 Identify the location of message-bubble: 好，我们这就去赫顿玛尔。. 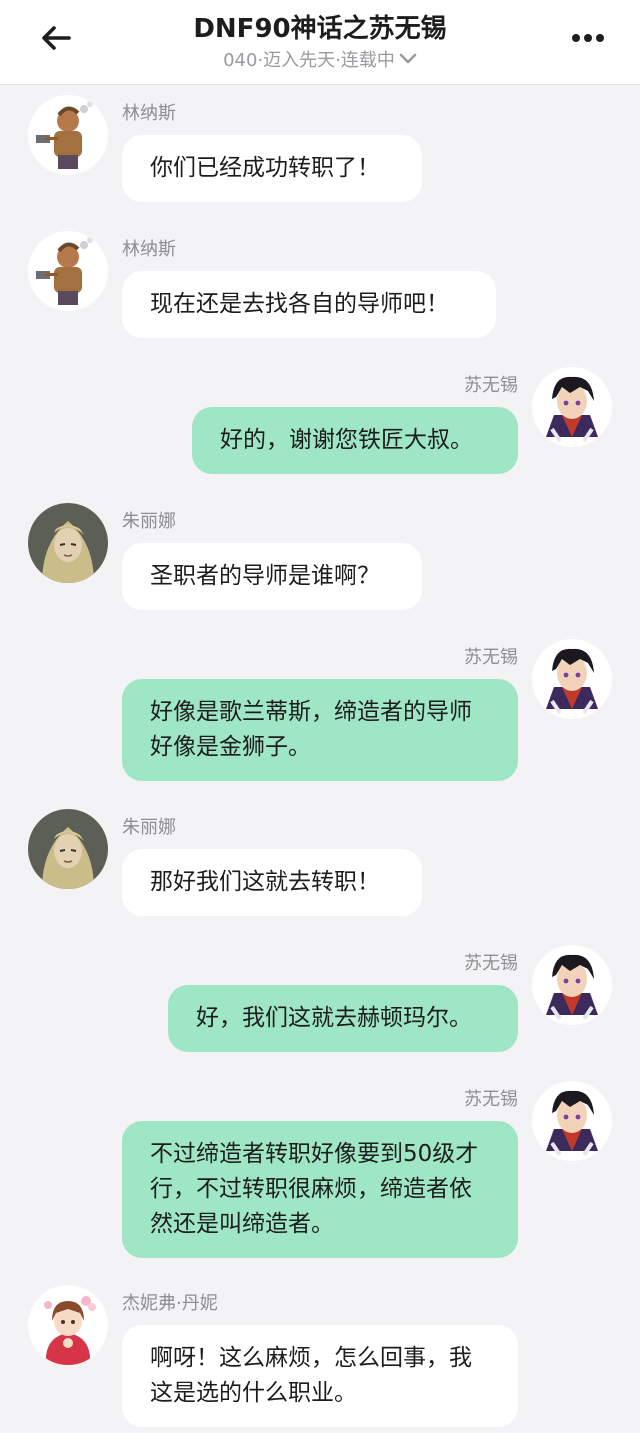
(343, 1018).